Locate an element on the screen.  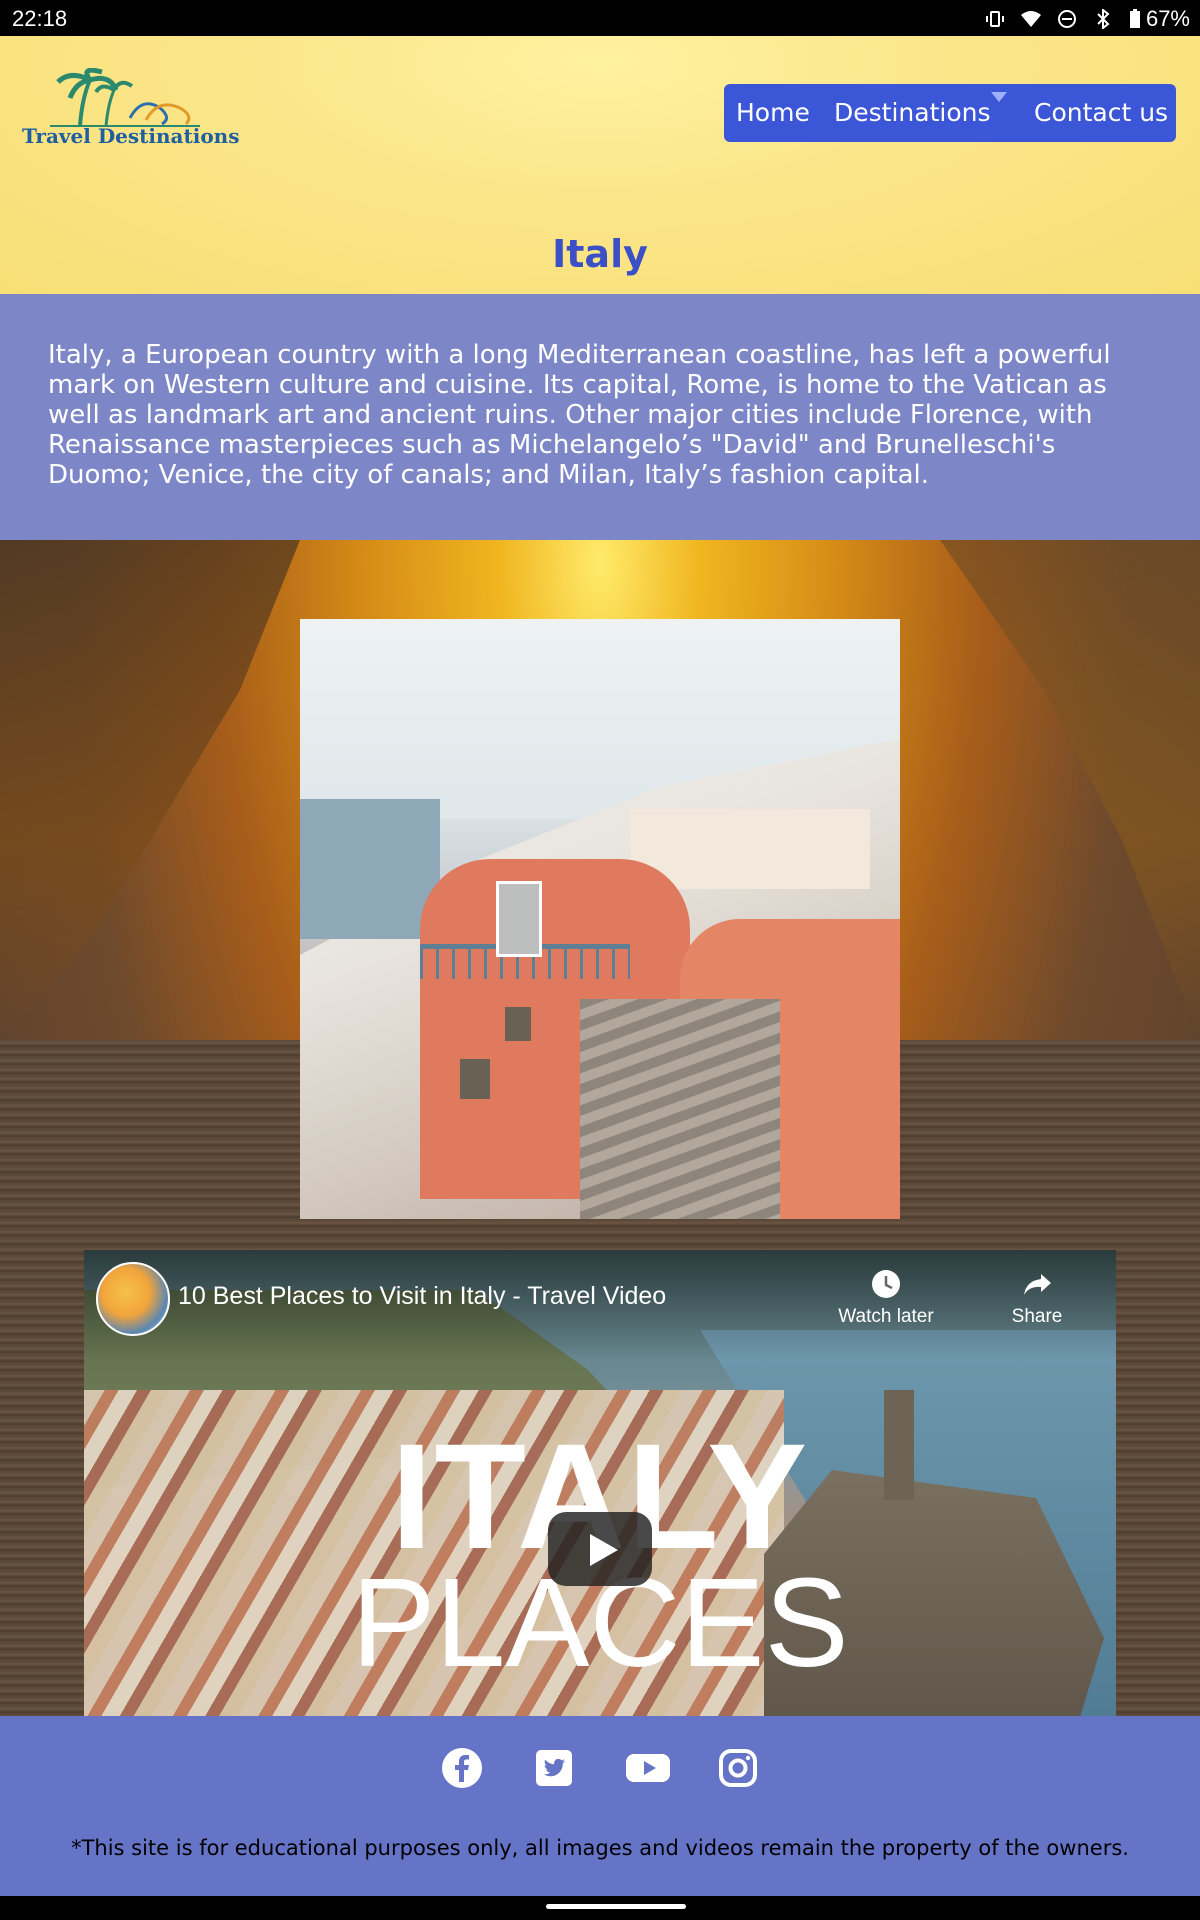
mountain-left is located at coordinates (150, 790).